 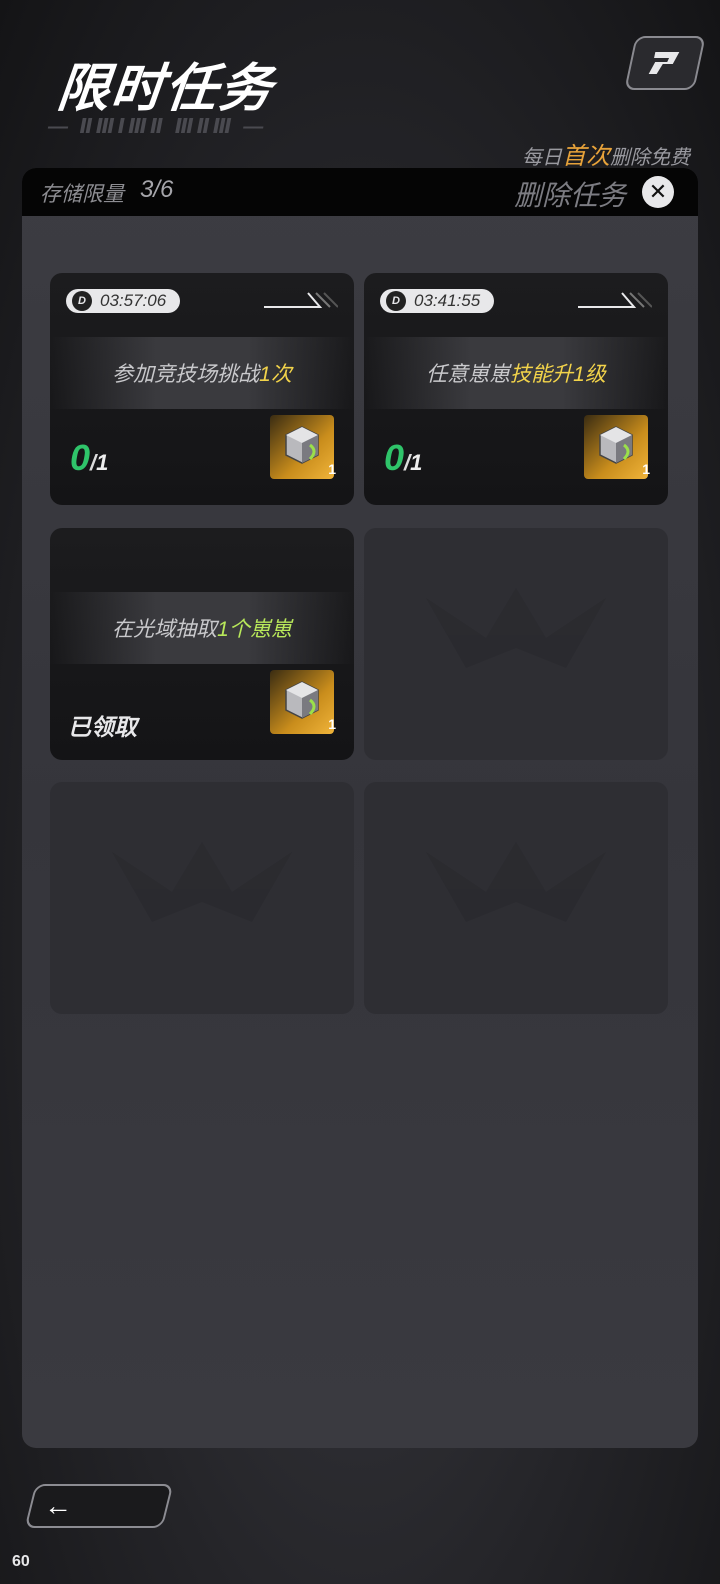 What do you see at coordinates (570, 194) in the screenshot?
I see `delete-task-label: 删除任务` at bounding box center [570, 194].